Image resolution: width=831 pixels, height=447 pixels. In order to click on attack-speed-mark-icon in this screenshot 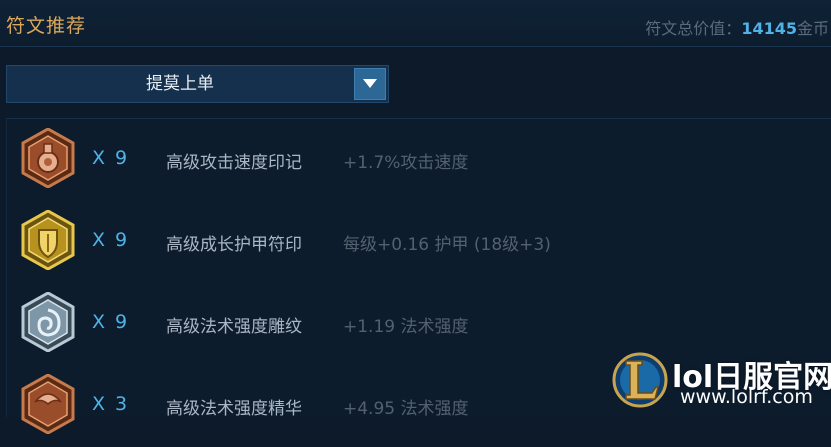, I will do `click(48, 158)`.